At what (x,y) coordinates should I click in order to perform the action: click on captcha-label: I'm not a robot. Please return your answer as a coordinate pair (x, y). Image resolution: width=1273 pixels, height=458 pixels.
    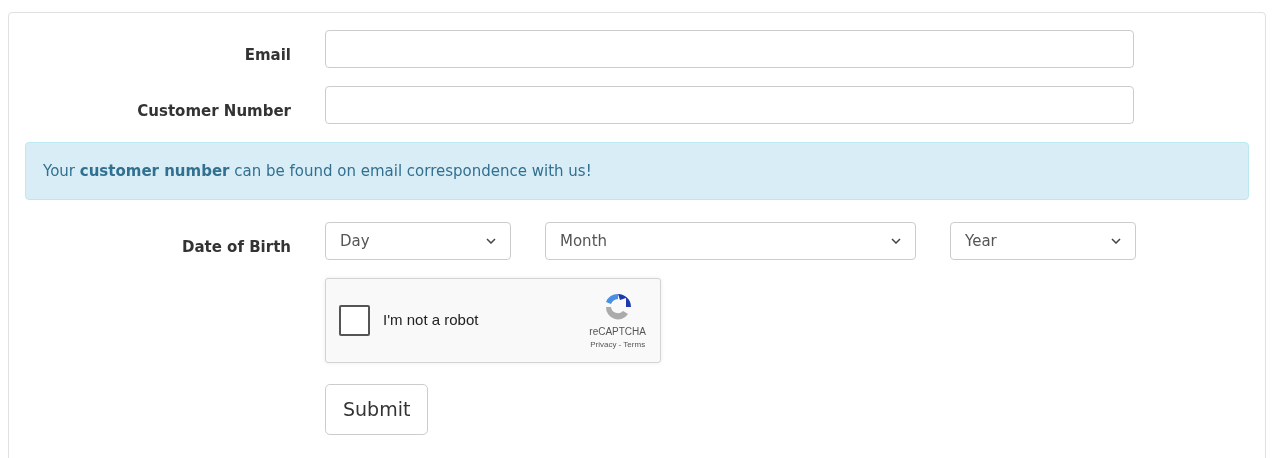
    Looking at the image, I should click on (431, 320).